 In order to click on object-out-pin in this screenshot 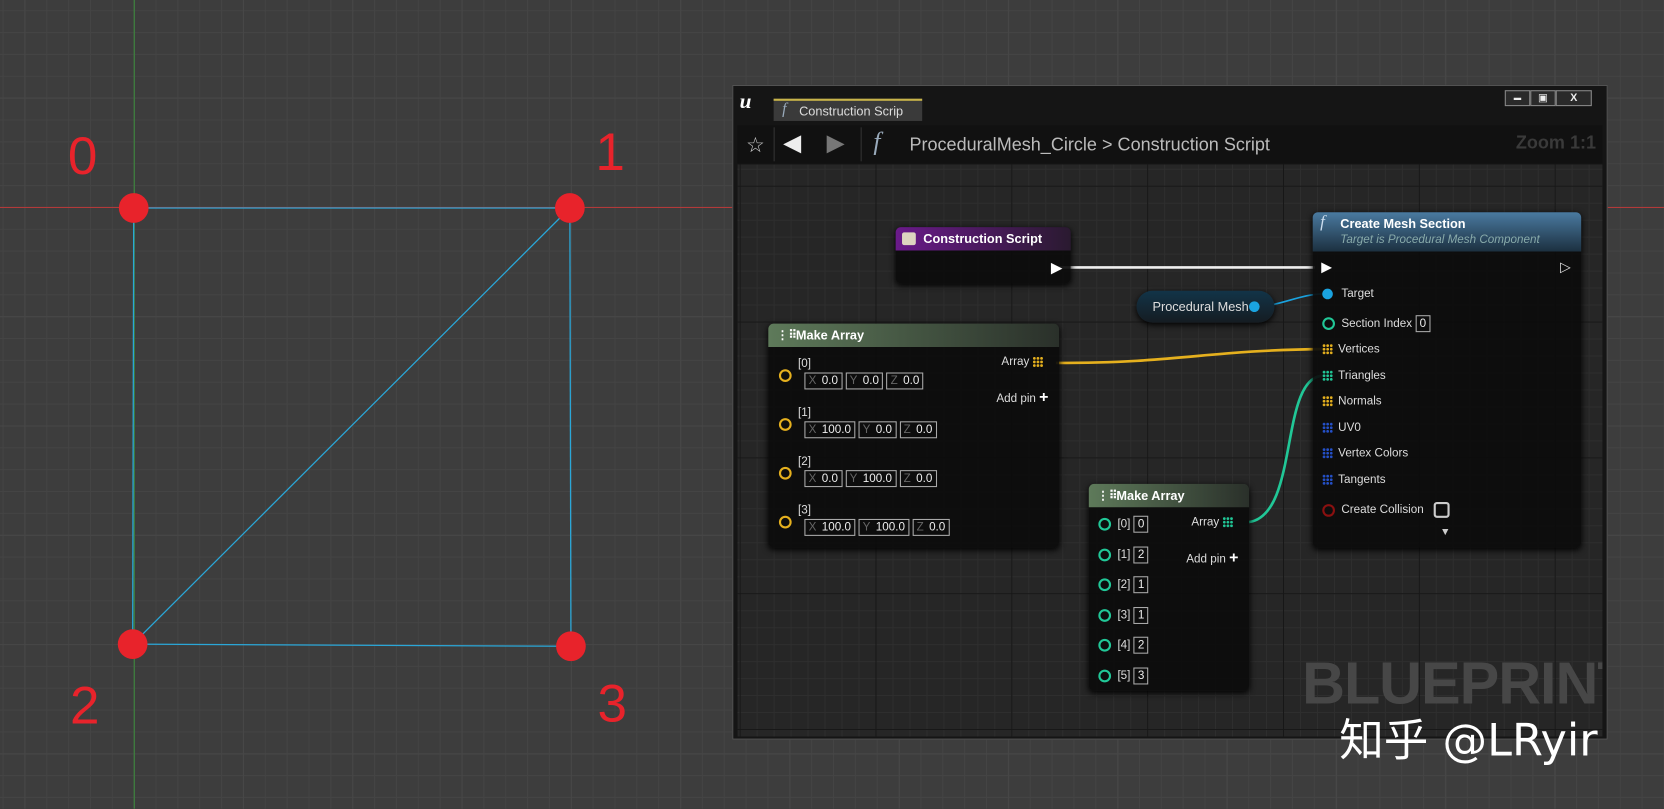, I will do `click(1254, 306)`.